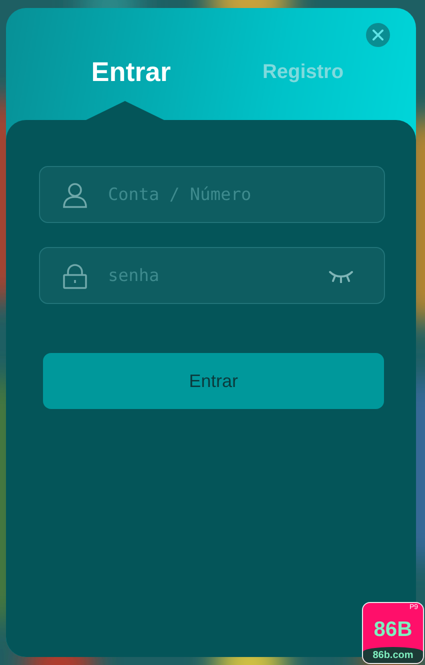 The image size is (425, 665). What do you see at coordinates (213, 381) in the screenshot?
I see `login-button: Entrar` at bounding box center [213, 381].